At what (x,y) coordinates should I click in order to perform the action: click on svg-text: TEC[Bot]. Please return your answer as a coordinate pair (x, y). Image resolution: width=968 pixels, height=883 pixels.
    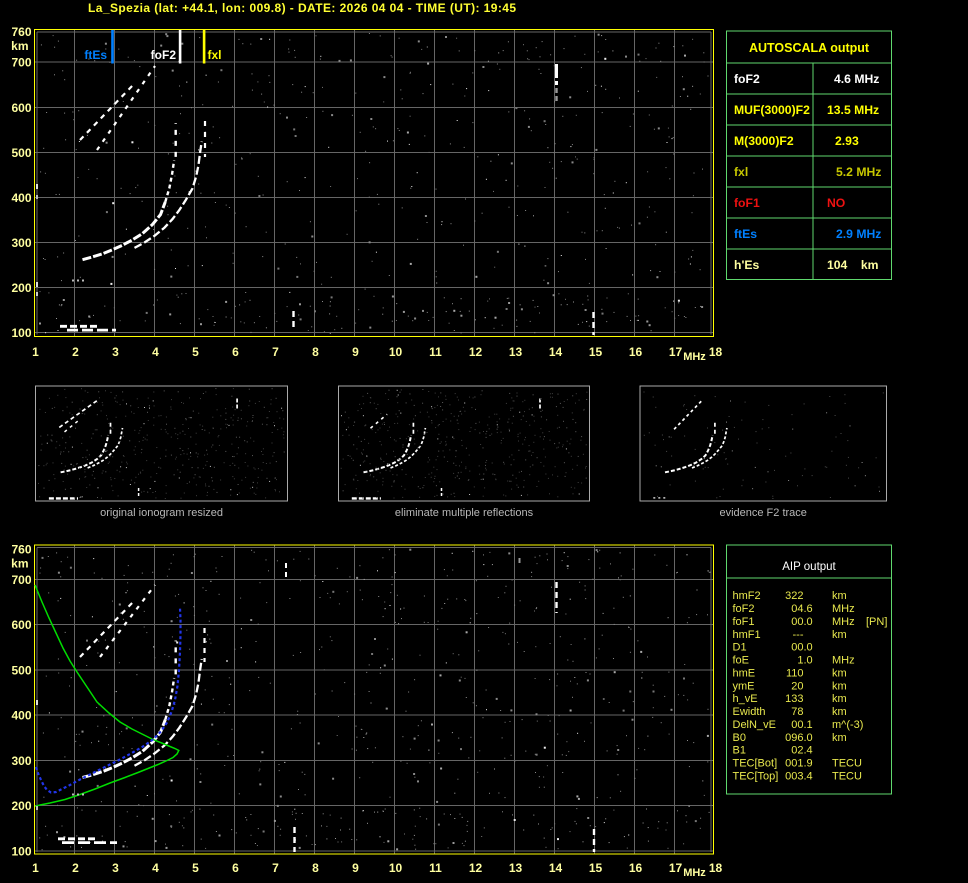
    Looking at the image, I should click on (755, 764).